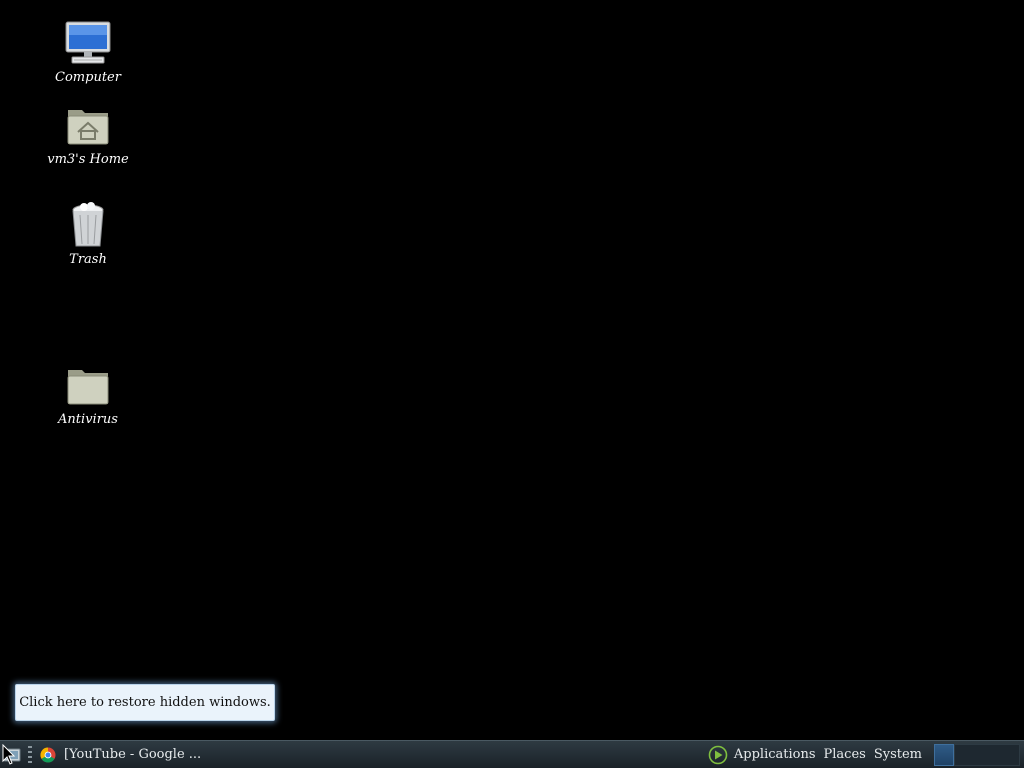 The width and height of the screenshot is (1024, 768). I want to click on system-menu: System, so click(898, 754).